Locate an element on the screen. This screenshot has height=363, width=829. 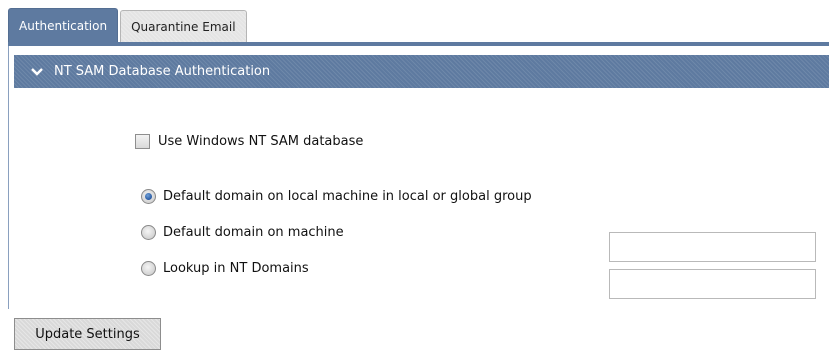
tab-bar: Authentication Quarantine Email is located at coordinates (127, 25).